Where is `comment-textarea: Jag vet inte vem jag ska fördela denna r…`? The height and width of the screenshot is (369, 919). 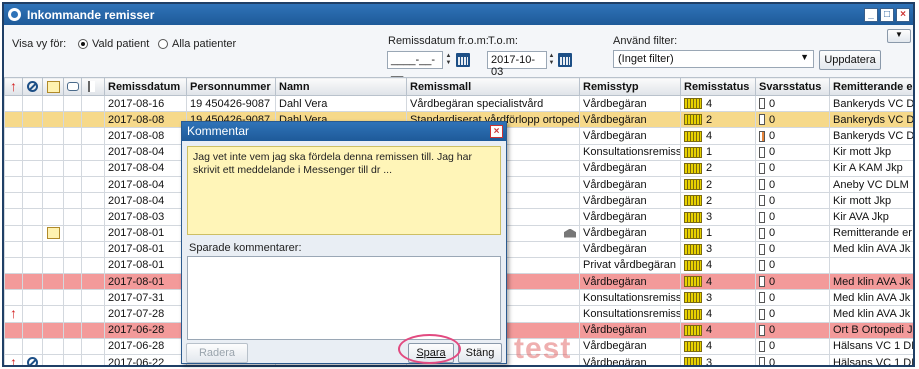
comment-textarea: Jag vet inte vem jag ska fördela denna r… is located at coordinates (344, 190).